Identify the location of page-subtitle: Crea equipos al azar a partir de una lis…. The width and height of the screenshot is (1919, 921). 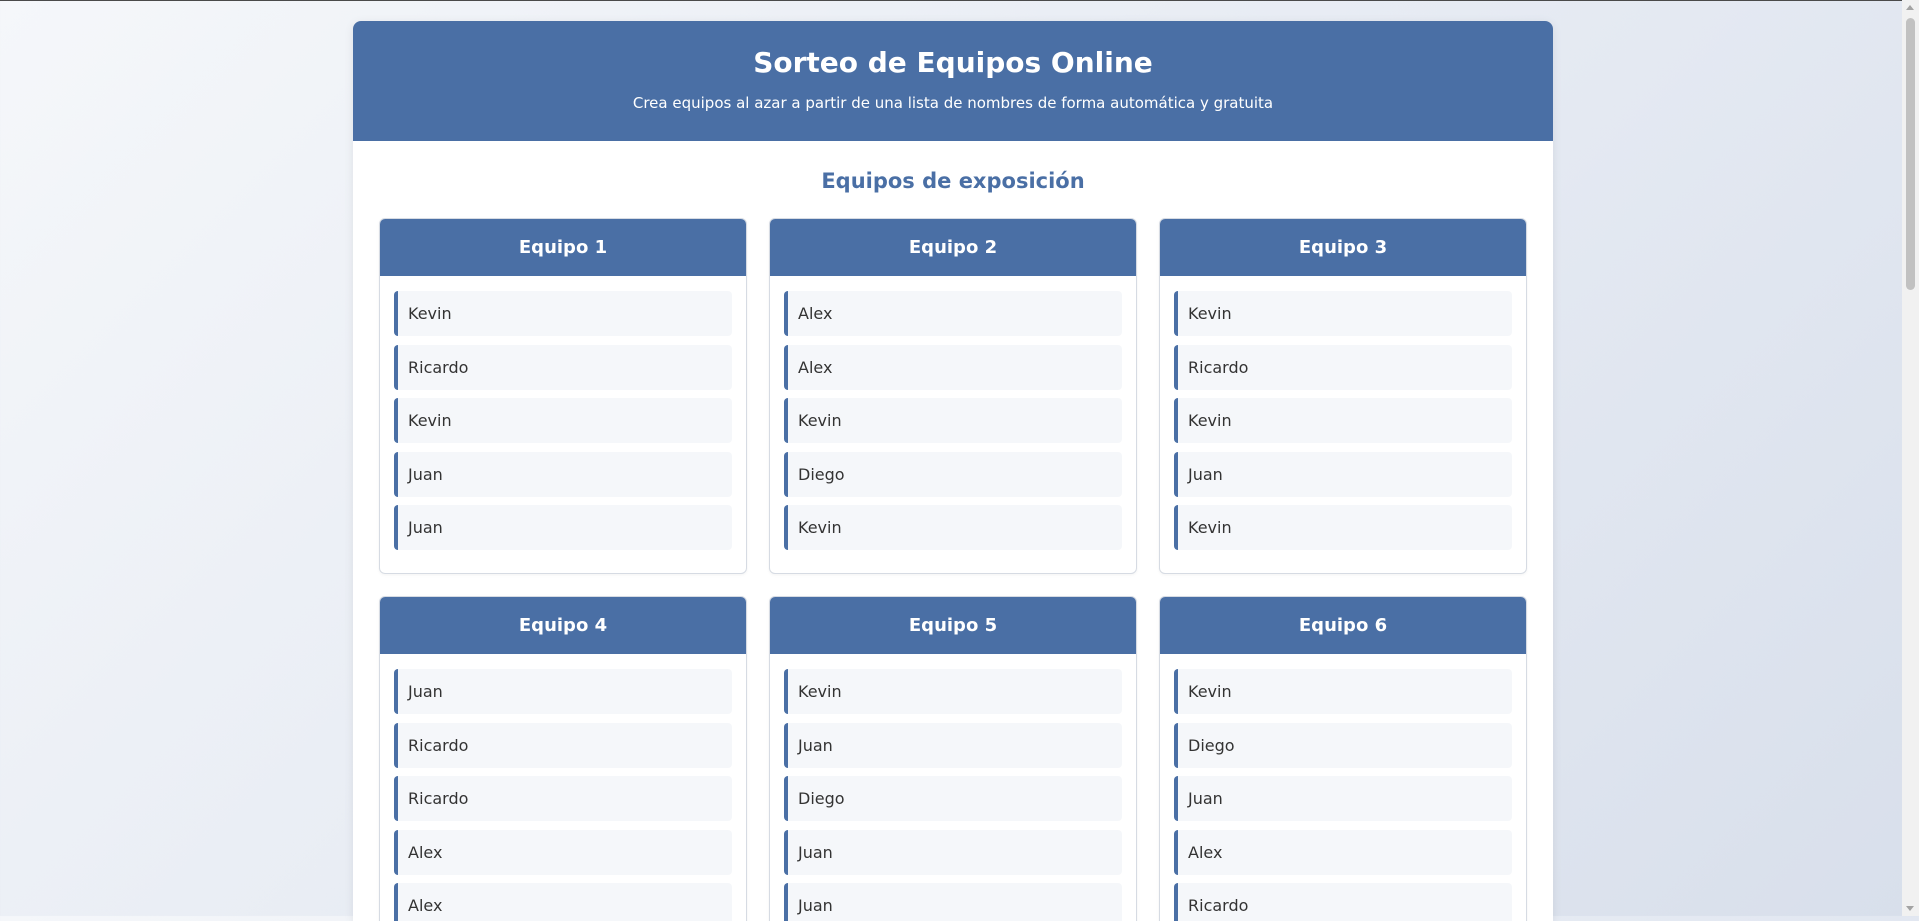
(953, 103).